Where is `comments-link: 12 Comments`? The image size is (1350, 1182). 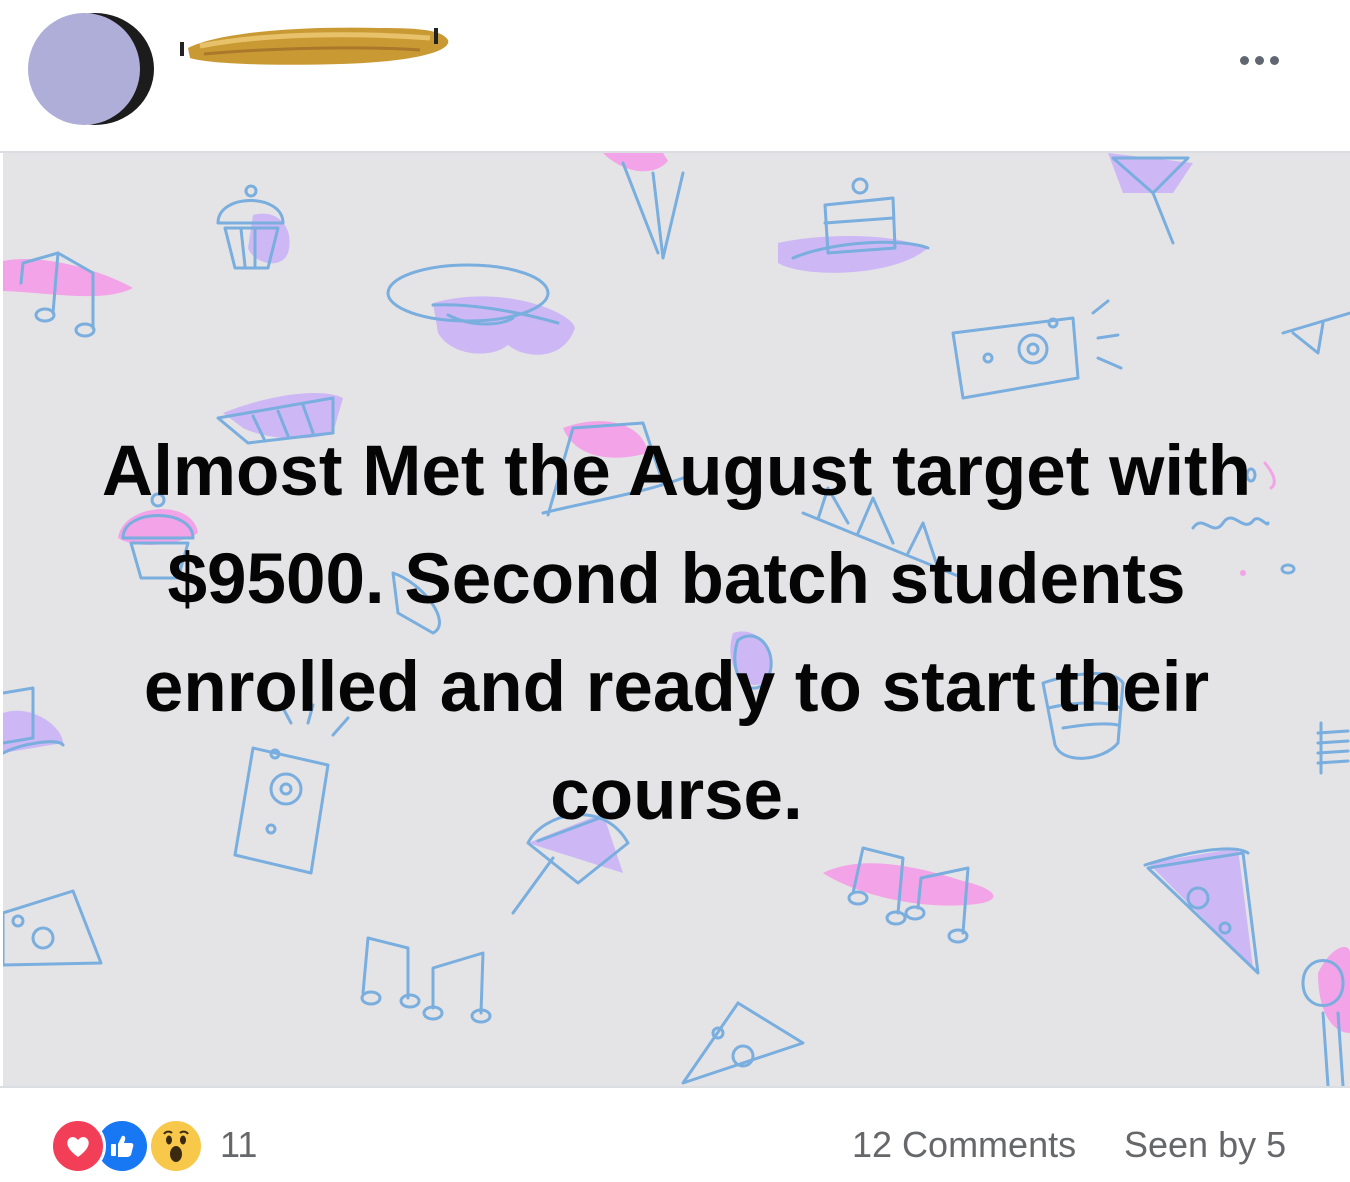
comments-link: 12 Comments is located at coordinates (964, 1145).